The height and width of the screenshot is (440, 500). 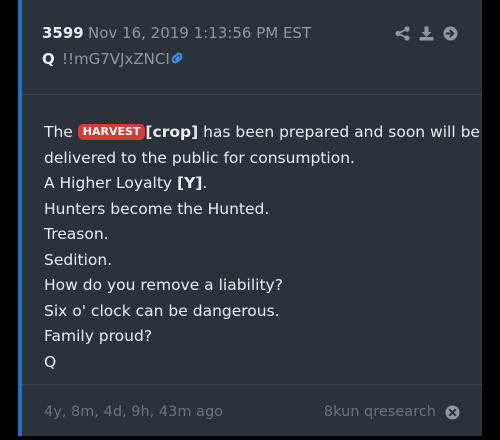 I want to click on body-line: How do you remove a liability?, so click(x=163, y=285).